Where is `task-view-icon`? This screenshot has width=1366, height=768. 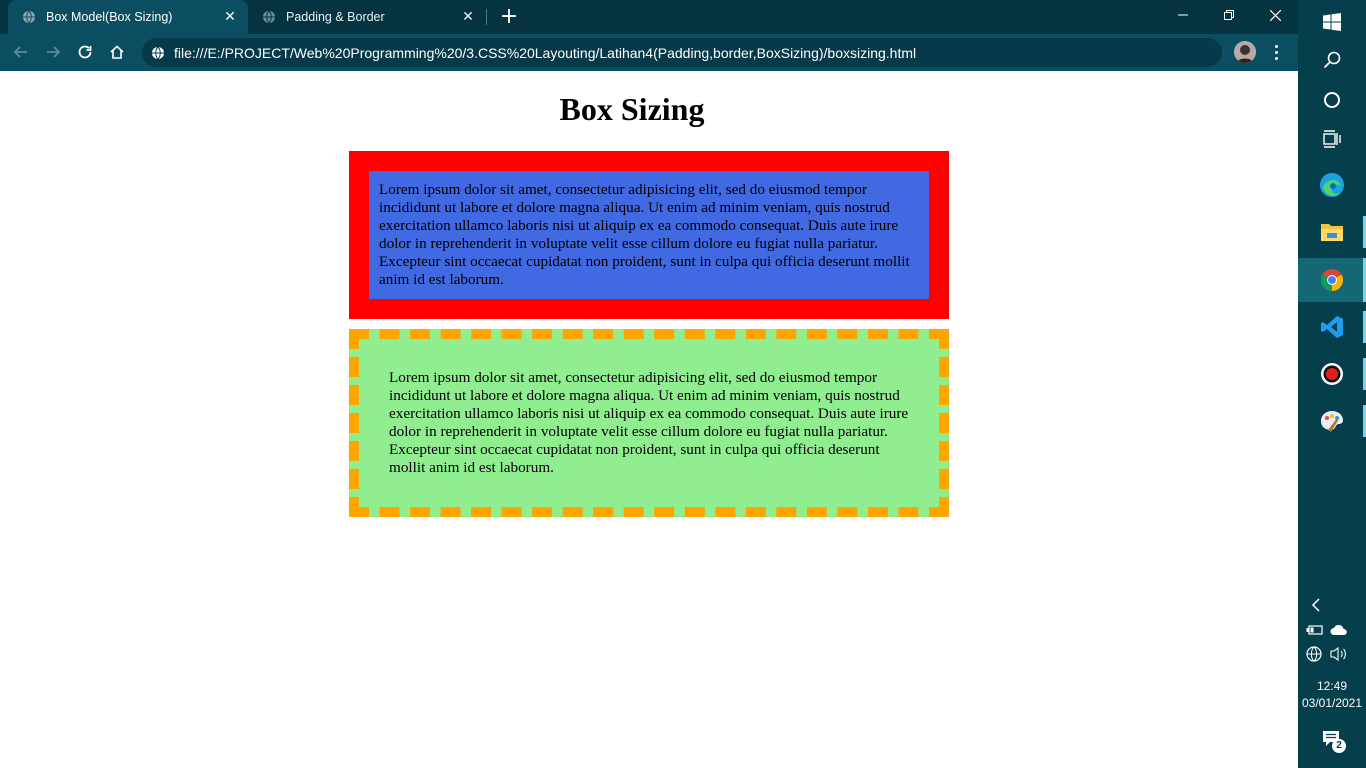
task-view-icon is located at coordinates (1332, 139).